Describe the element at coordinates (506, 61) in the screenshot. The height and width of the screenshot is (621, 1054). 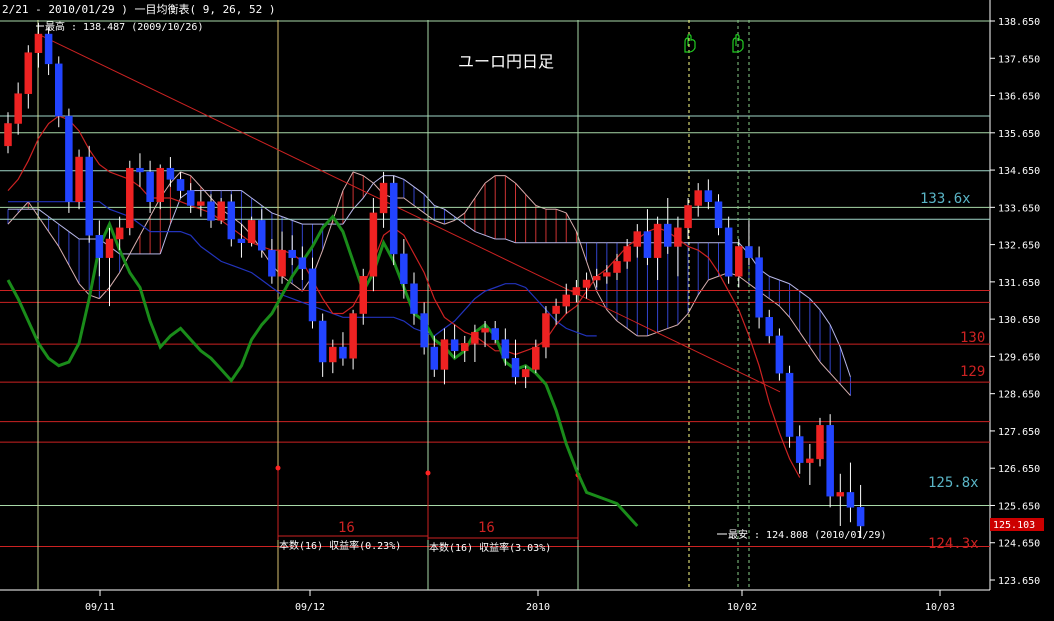
I see `chart-title: ユーロ円日足` at that location.